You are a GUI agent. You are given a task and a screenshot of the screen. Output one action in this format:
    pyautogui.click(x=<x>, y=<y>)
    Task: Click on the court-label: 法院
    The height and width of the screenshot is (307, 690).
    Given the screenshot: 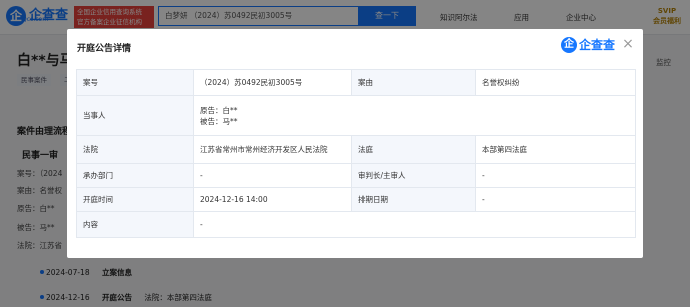 What is the action you would take?
    pyautogui.click(x=135, y=149)
    